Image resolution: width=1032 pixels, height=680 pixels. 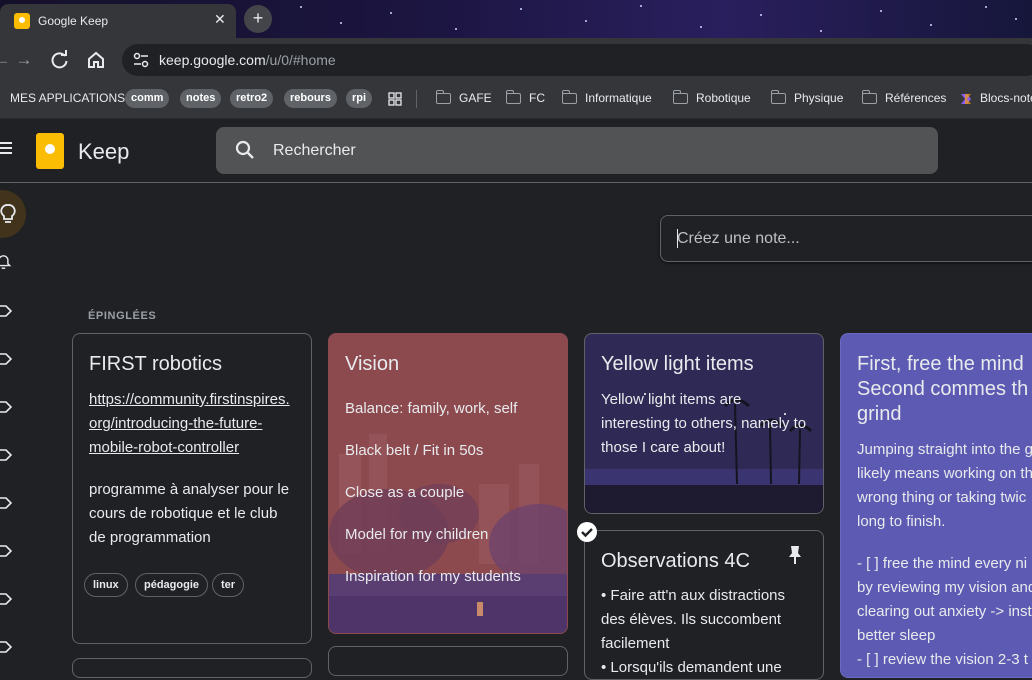 What do you see at coordinates (245, 150) in the screenshot?
I see `search-icon` at bounding box center [245, 150].